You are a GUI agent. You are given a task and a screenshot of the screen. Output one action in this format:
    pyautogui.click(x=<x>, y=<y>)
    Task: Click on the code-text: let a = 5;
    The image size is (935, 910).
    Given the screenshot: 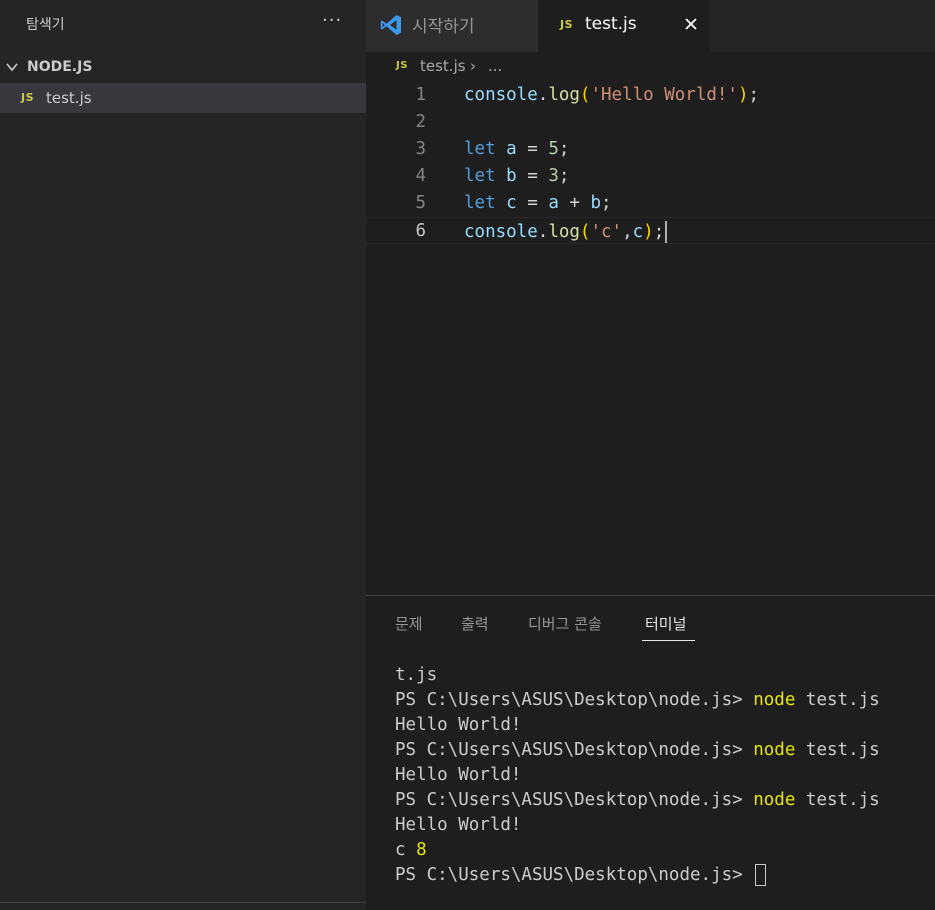 What is the action you would take?
    pyautogui.click(x=516, y=149)
    